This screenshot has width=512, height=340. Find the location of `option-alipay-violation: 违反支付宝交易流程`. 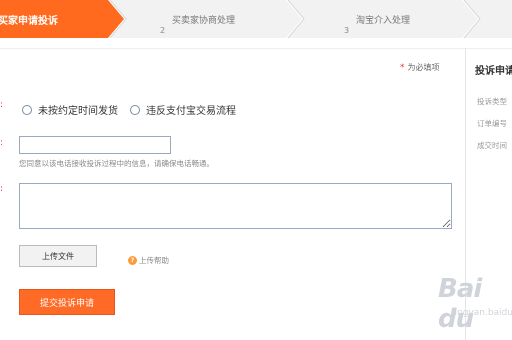

option-alipay-violation: 违反支付宝交易流程 is located at coordinates (183, 109).